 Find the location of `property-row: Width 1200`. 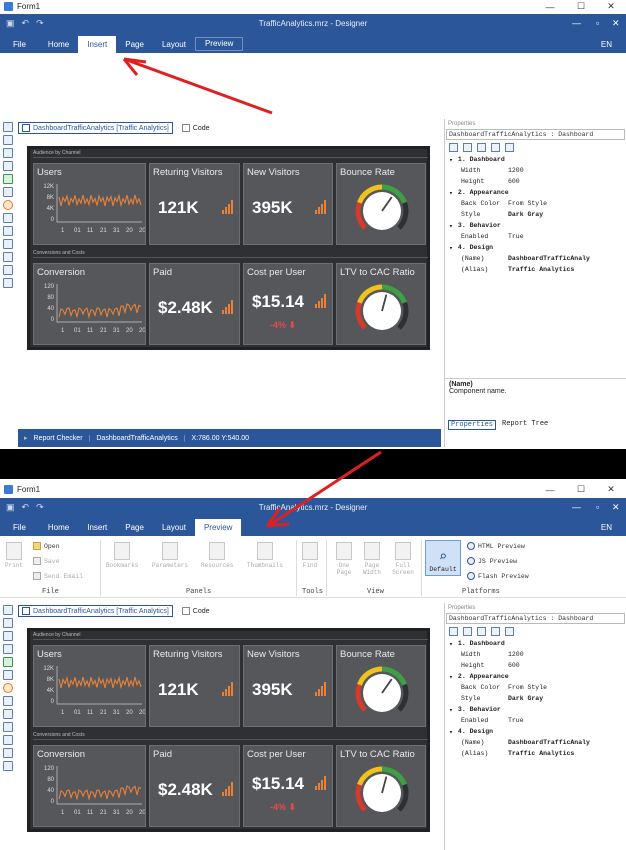

property-row: Width 1200 is located at coordinates (535, 170).